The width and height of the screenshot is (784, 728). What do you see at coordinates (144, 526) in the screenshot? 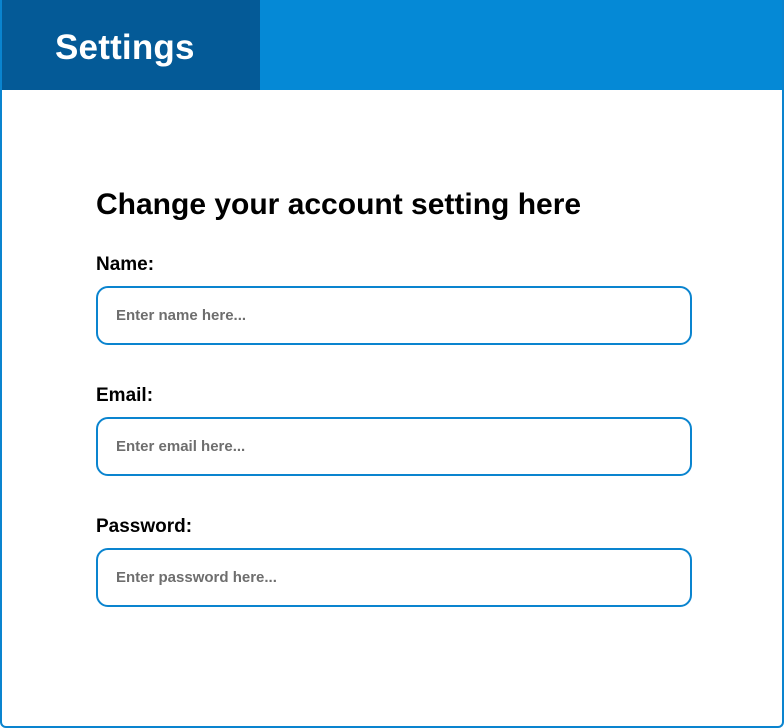
I see `password-label: Password:` at bounding box center [144, 526].